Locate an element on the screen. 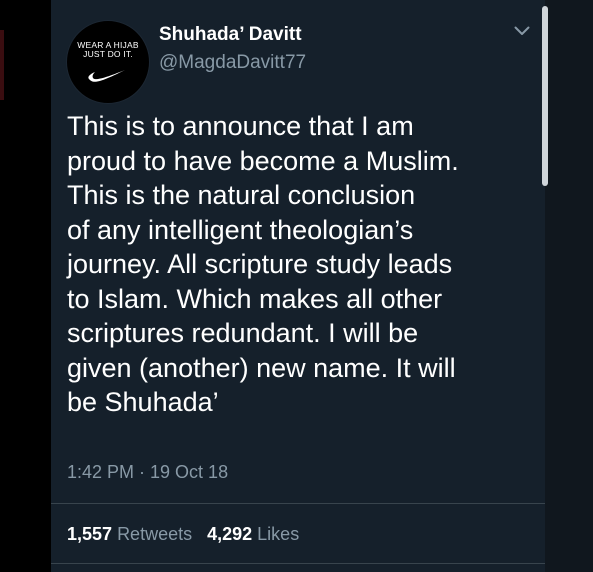  left-edge-accent is located at coordinates (2, 65).